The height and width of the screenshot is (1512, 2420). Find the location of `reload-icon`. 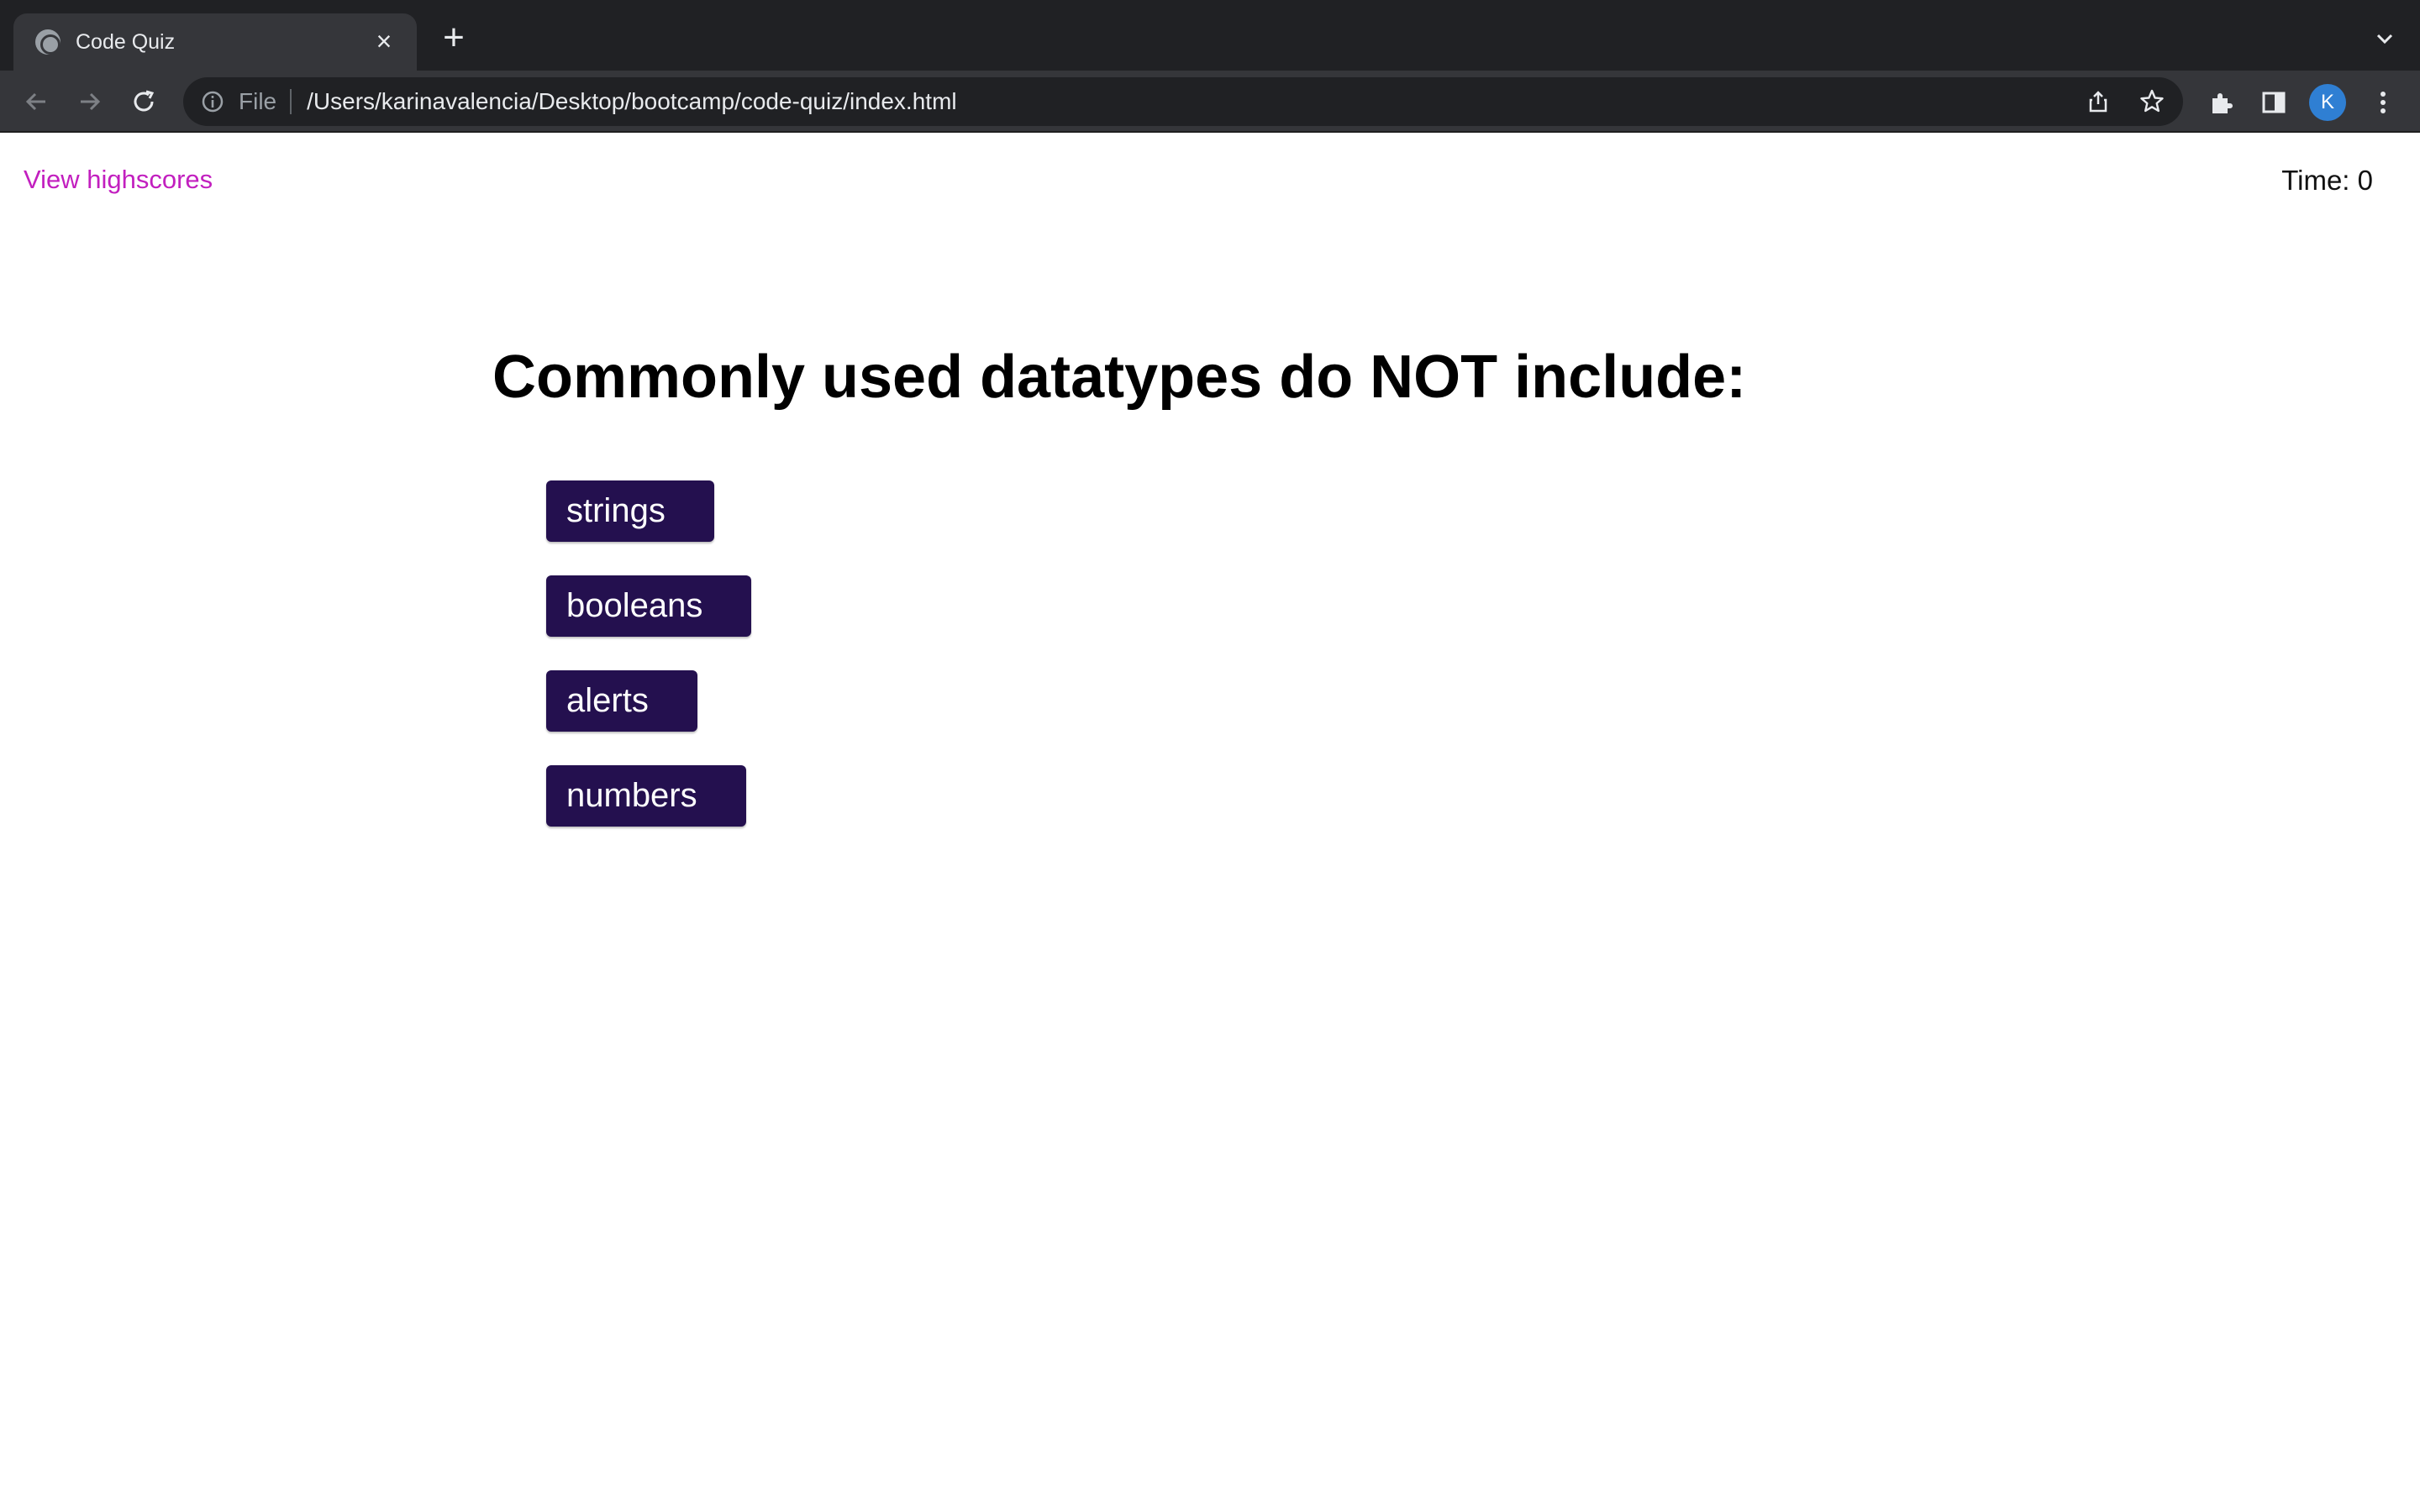

reload-icon is located at coordinates (143, 101).